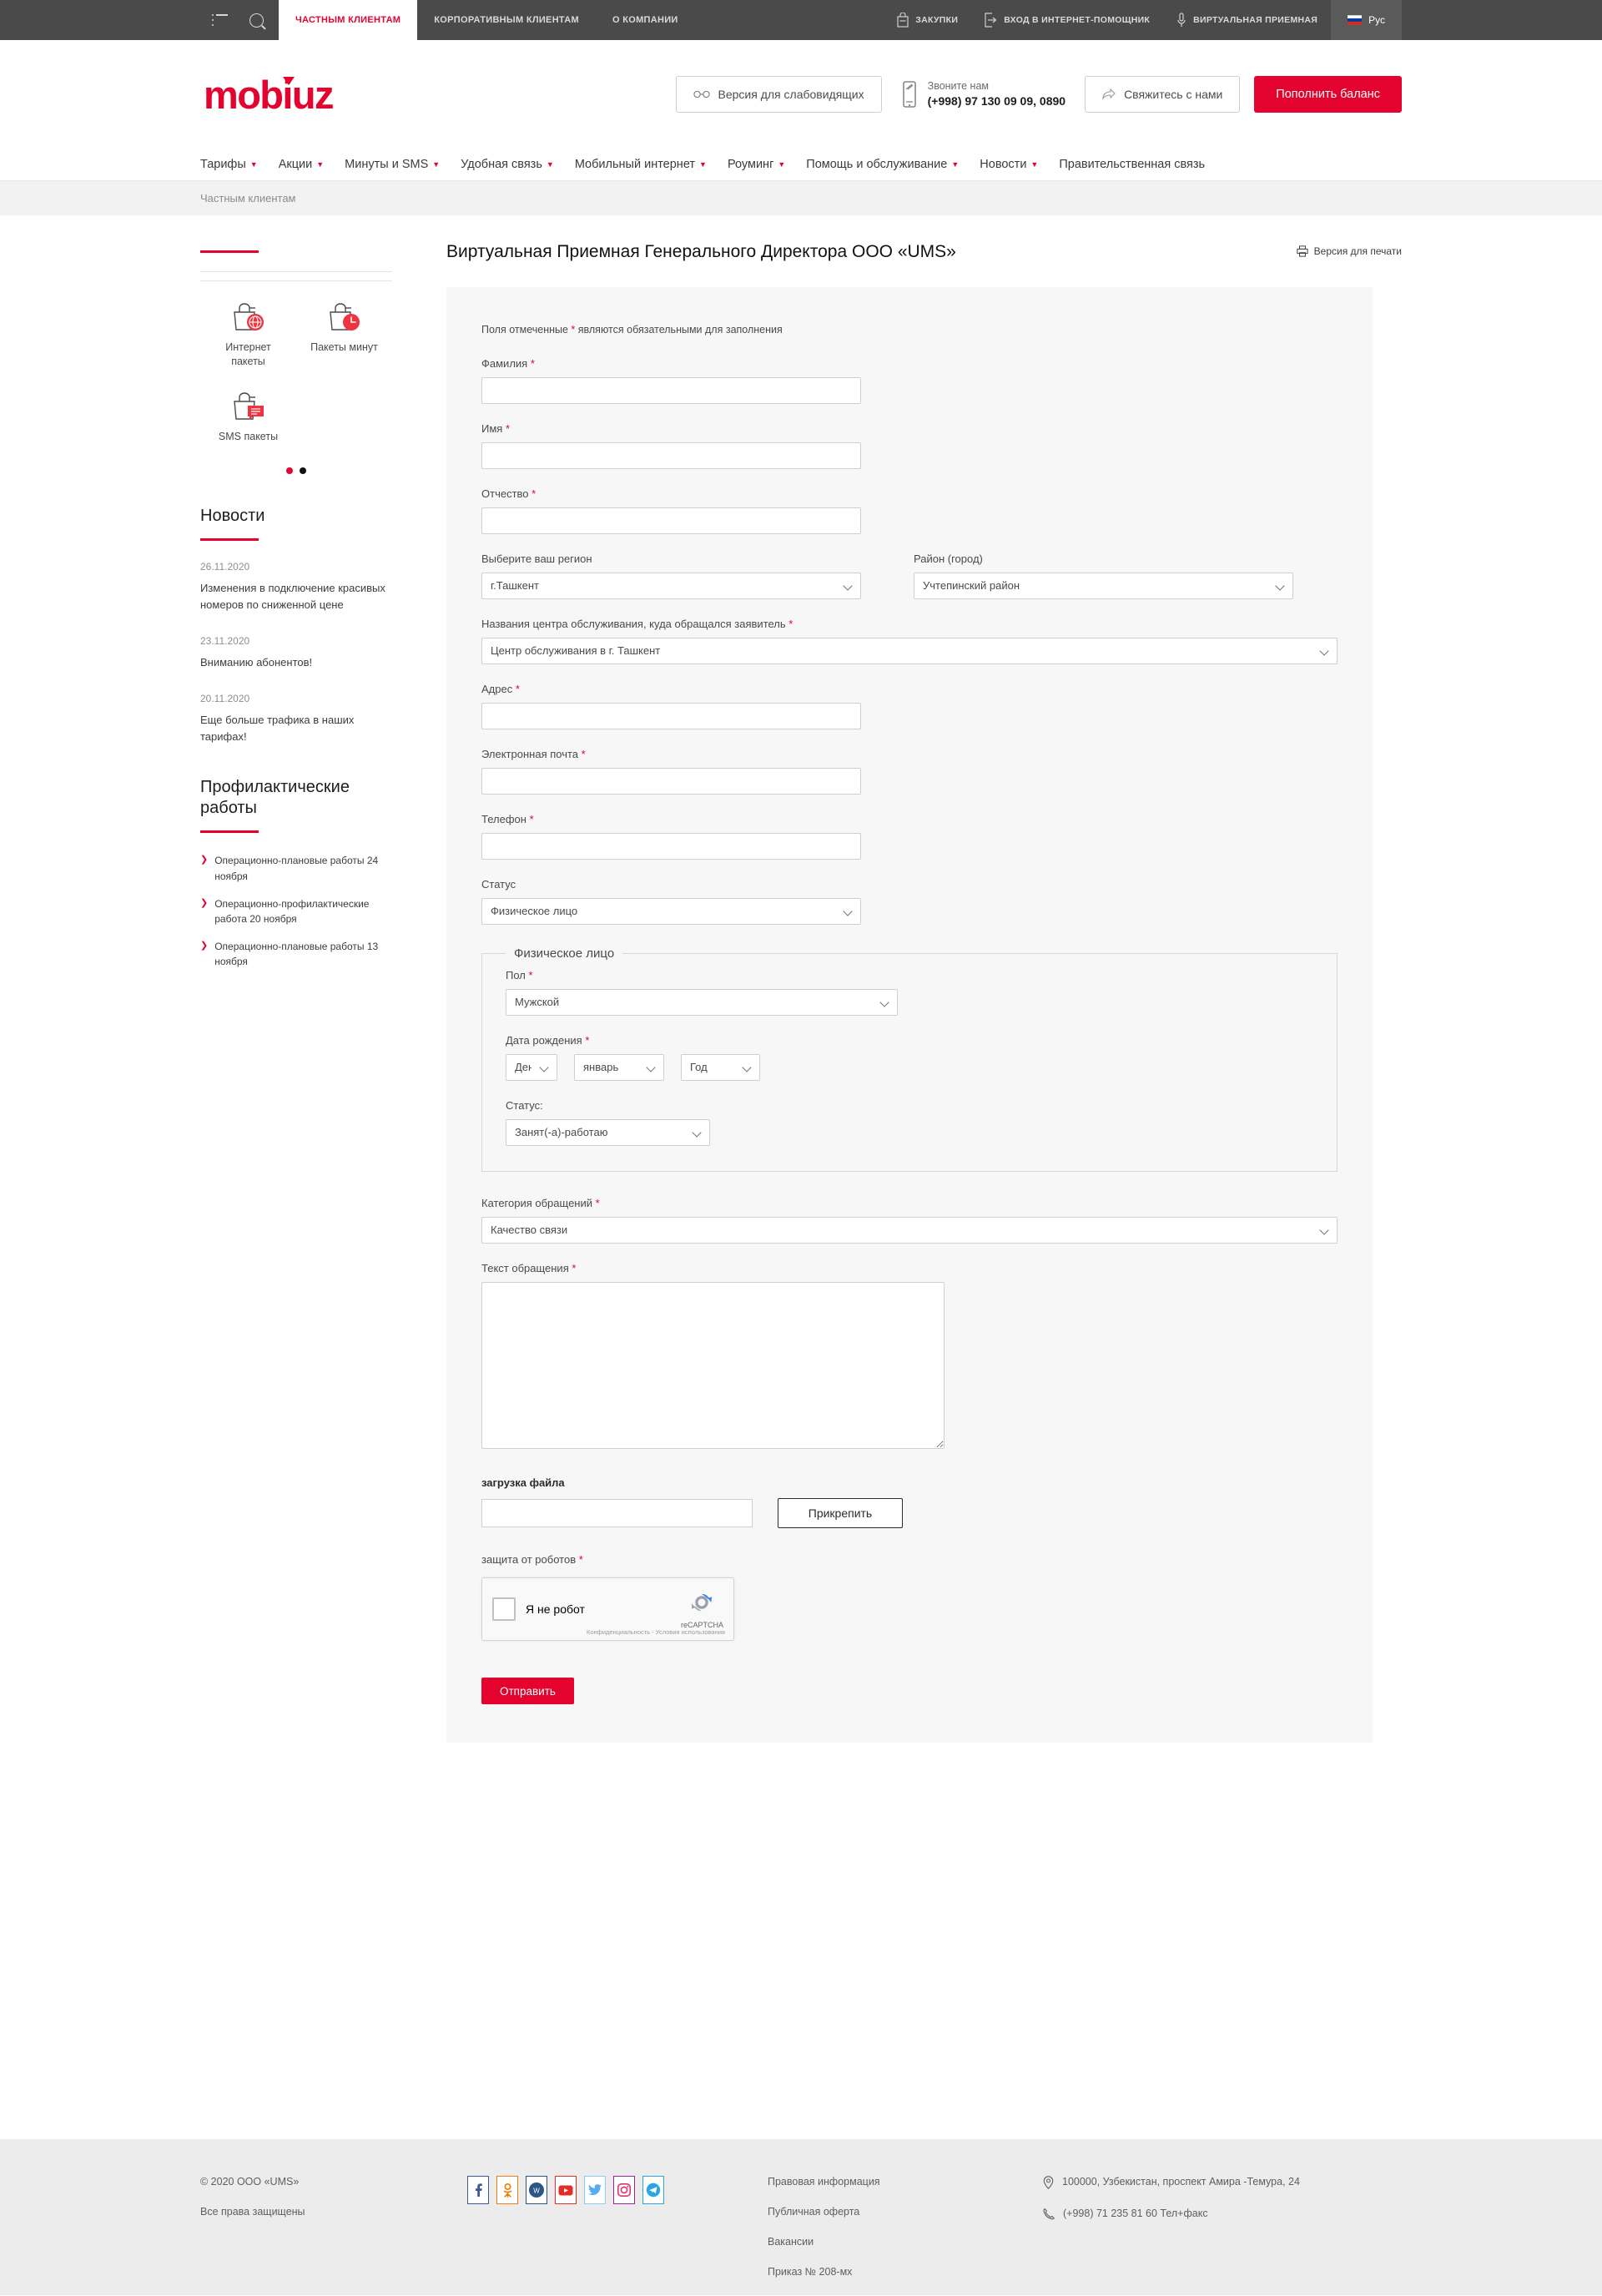 The height and width of the screenshot is (2296, 1602). Describe the element at coordinates (248, 417) in the screenshot. I see `promo-sms-packages: SMS пакеты` at that location.